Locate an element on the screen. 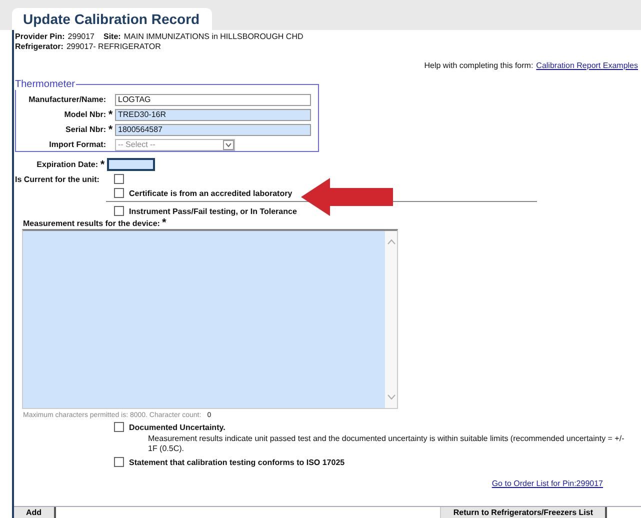  info-label: Site: is located at coordinates (112, 37).